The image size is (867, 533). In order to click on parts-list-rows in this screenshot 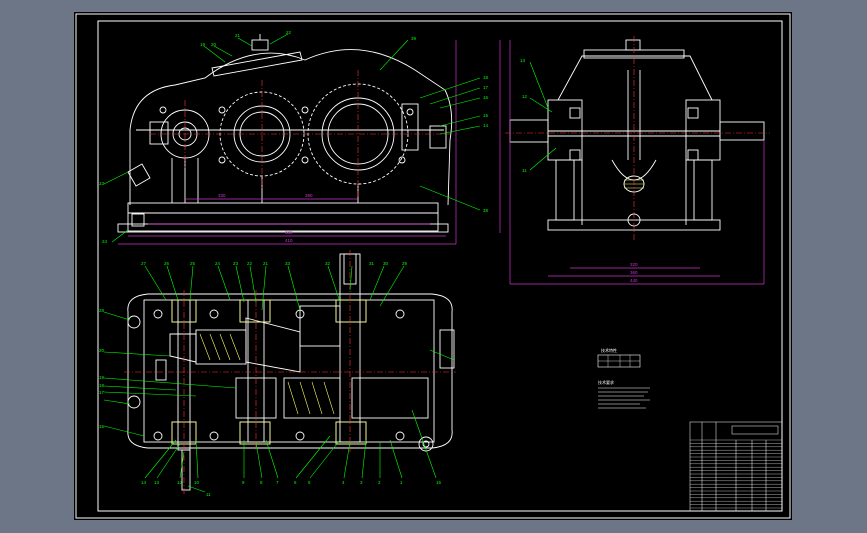, I will do `click(736, 474)`.